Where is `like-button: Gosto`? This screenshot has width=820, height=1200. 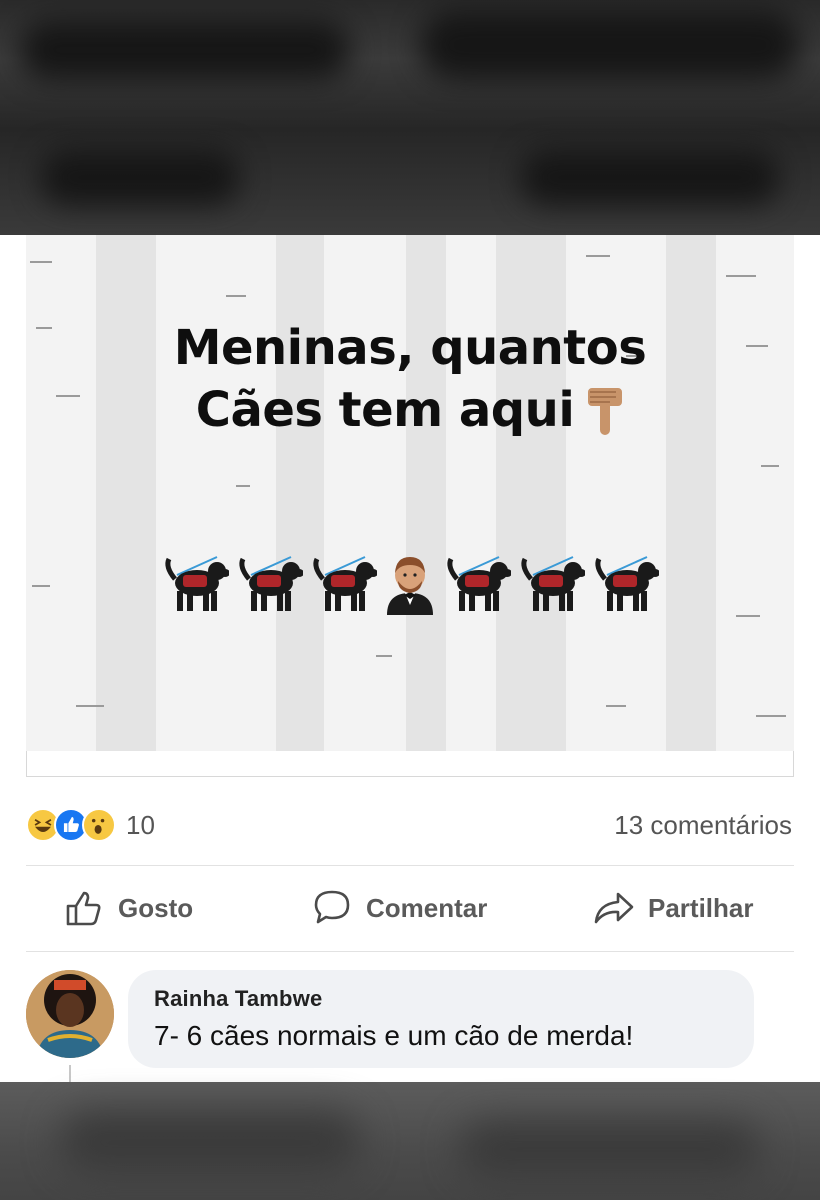 like-button: Gosto is located at coordinates (127, 908).